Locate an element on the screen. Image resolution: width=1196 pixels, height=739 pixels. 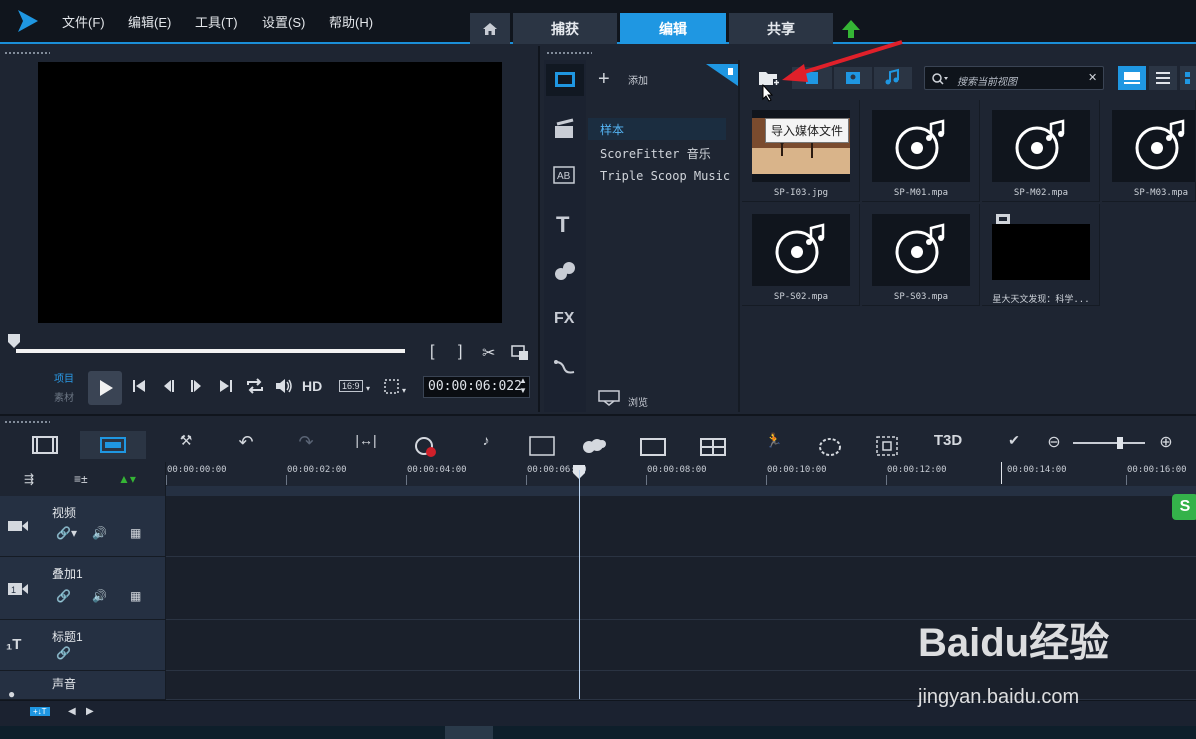
track-video: S is located at coordinates (681, 525).